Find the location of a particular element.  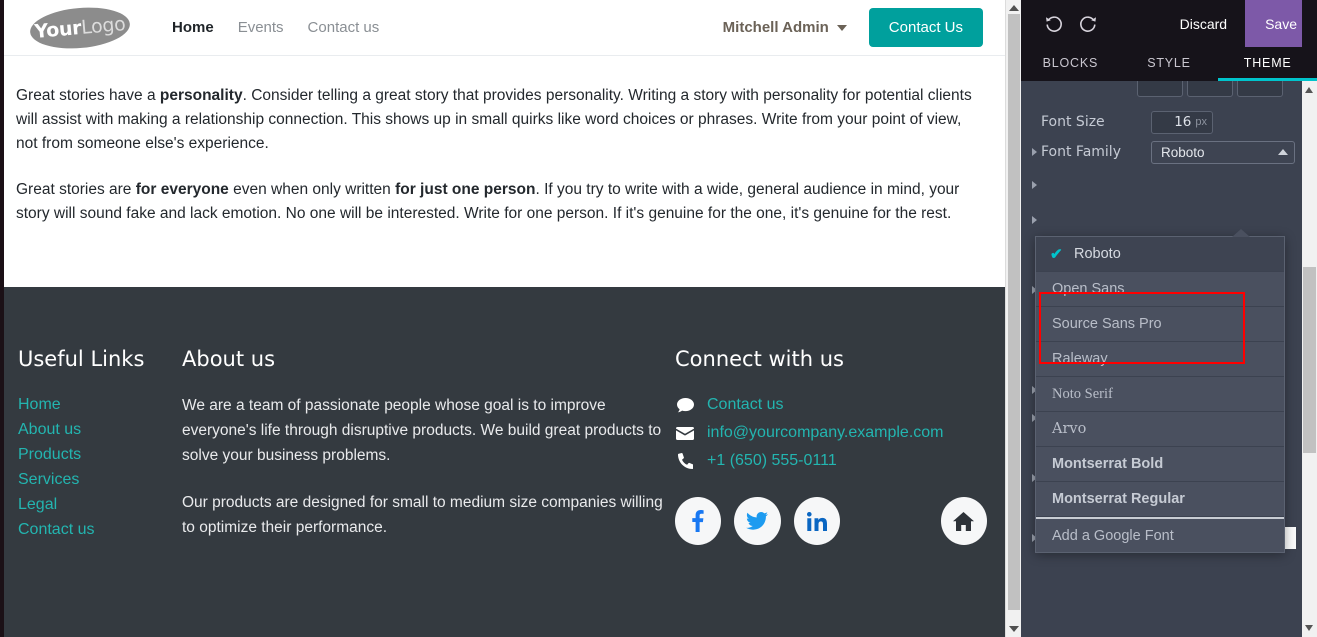

footer-link-legal: Legal is located at coordinates (100, 505).